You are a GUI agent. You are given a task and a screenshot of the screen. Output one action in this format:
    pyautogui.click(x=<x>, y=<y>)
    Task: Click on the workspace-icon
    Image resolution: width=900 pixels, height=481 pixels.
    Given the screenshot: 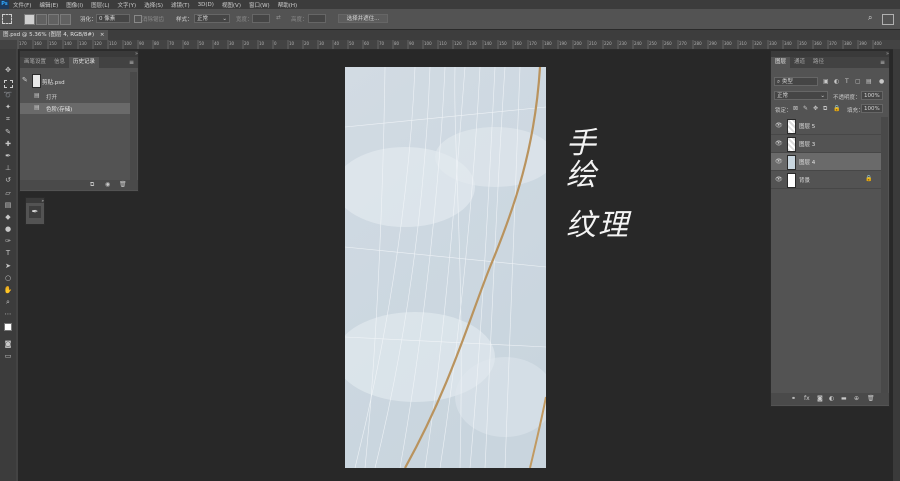 What is the action you would take?
    pyautogui.click(x=888, y=19)
    